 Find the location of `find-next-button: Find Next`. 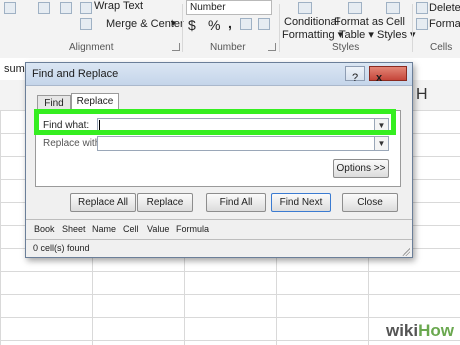

find-next-button: Find Next is located at coordinates (301, 202).